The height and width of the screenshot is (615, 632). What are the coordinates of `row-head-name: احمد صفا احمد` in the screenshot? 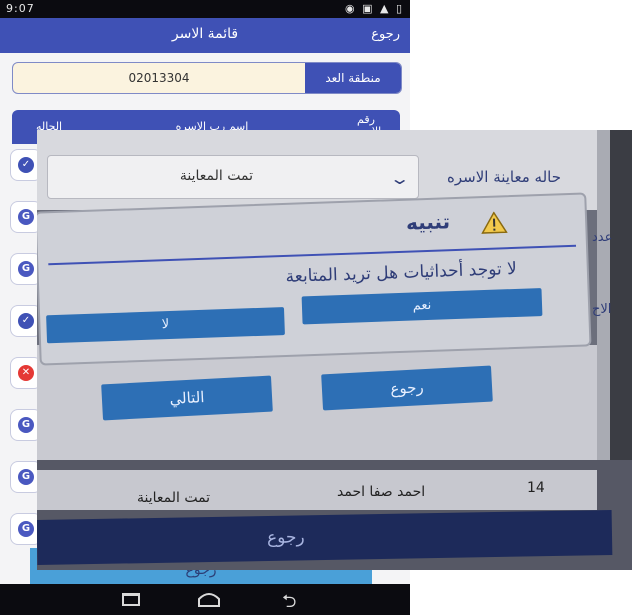 It's located at (381, 492).